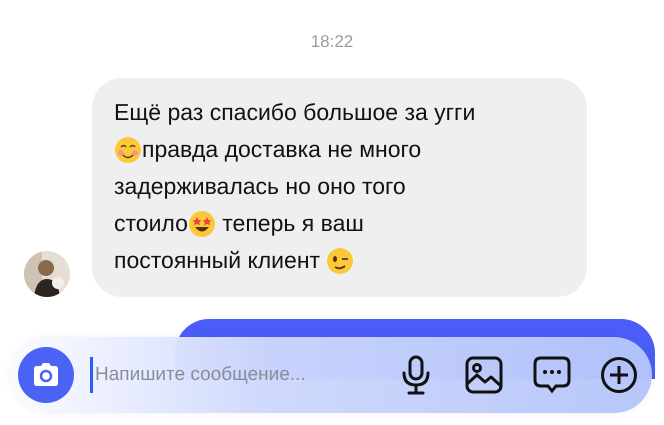 The image size is (664, 425). I want to click on winking-face-icon, so click(340, 260).